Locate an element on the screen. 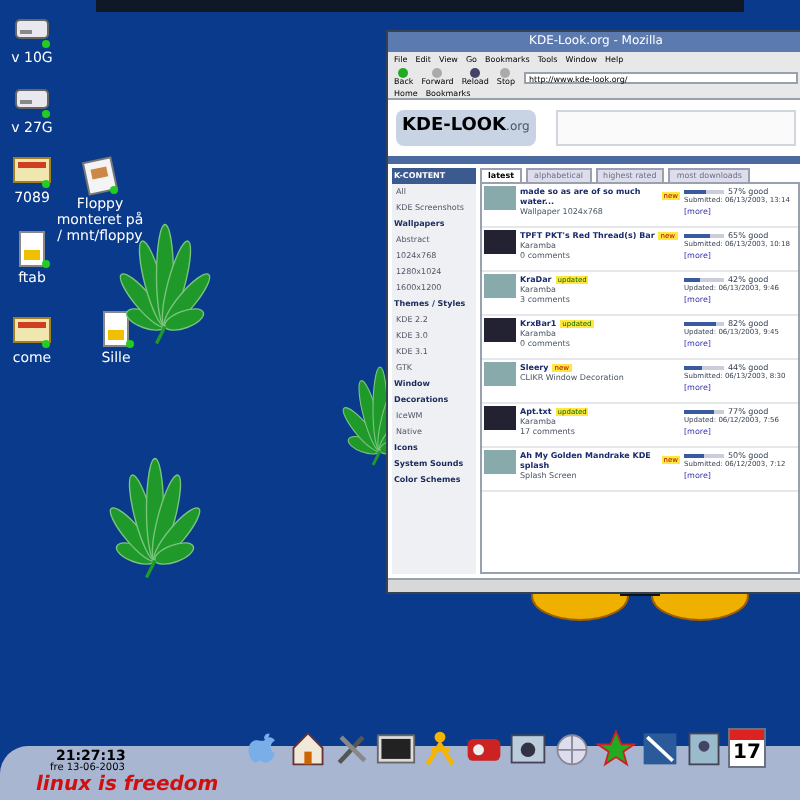 This screenshot has width=800, height=800. star-icon is located at coordinates (616, 748).